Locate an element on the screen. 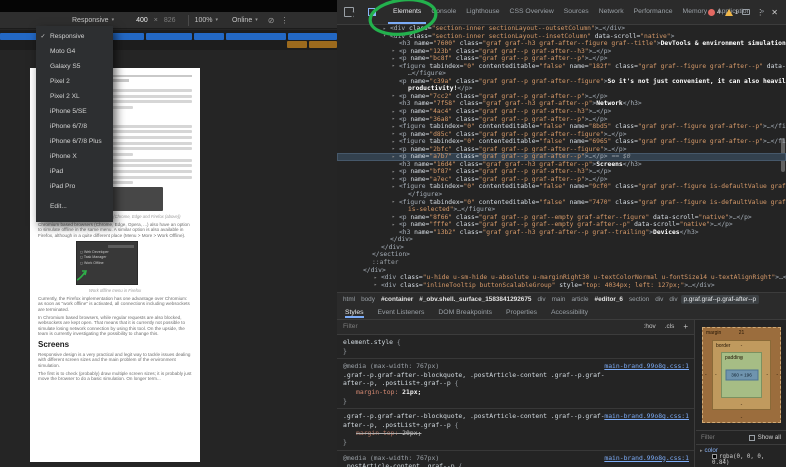  menu-item-pixel-2: Pixel 2 is located at coordinates (74, 81).